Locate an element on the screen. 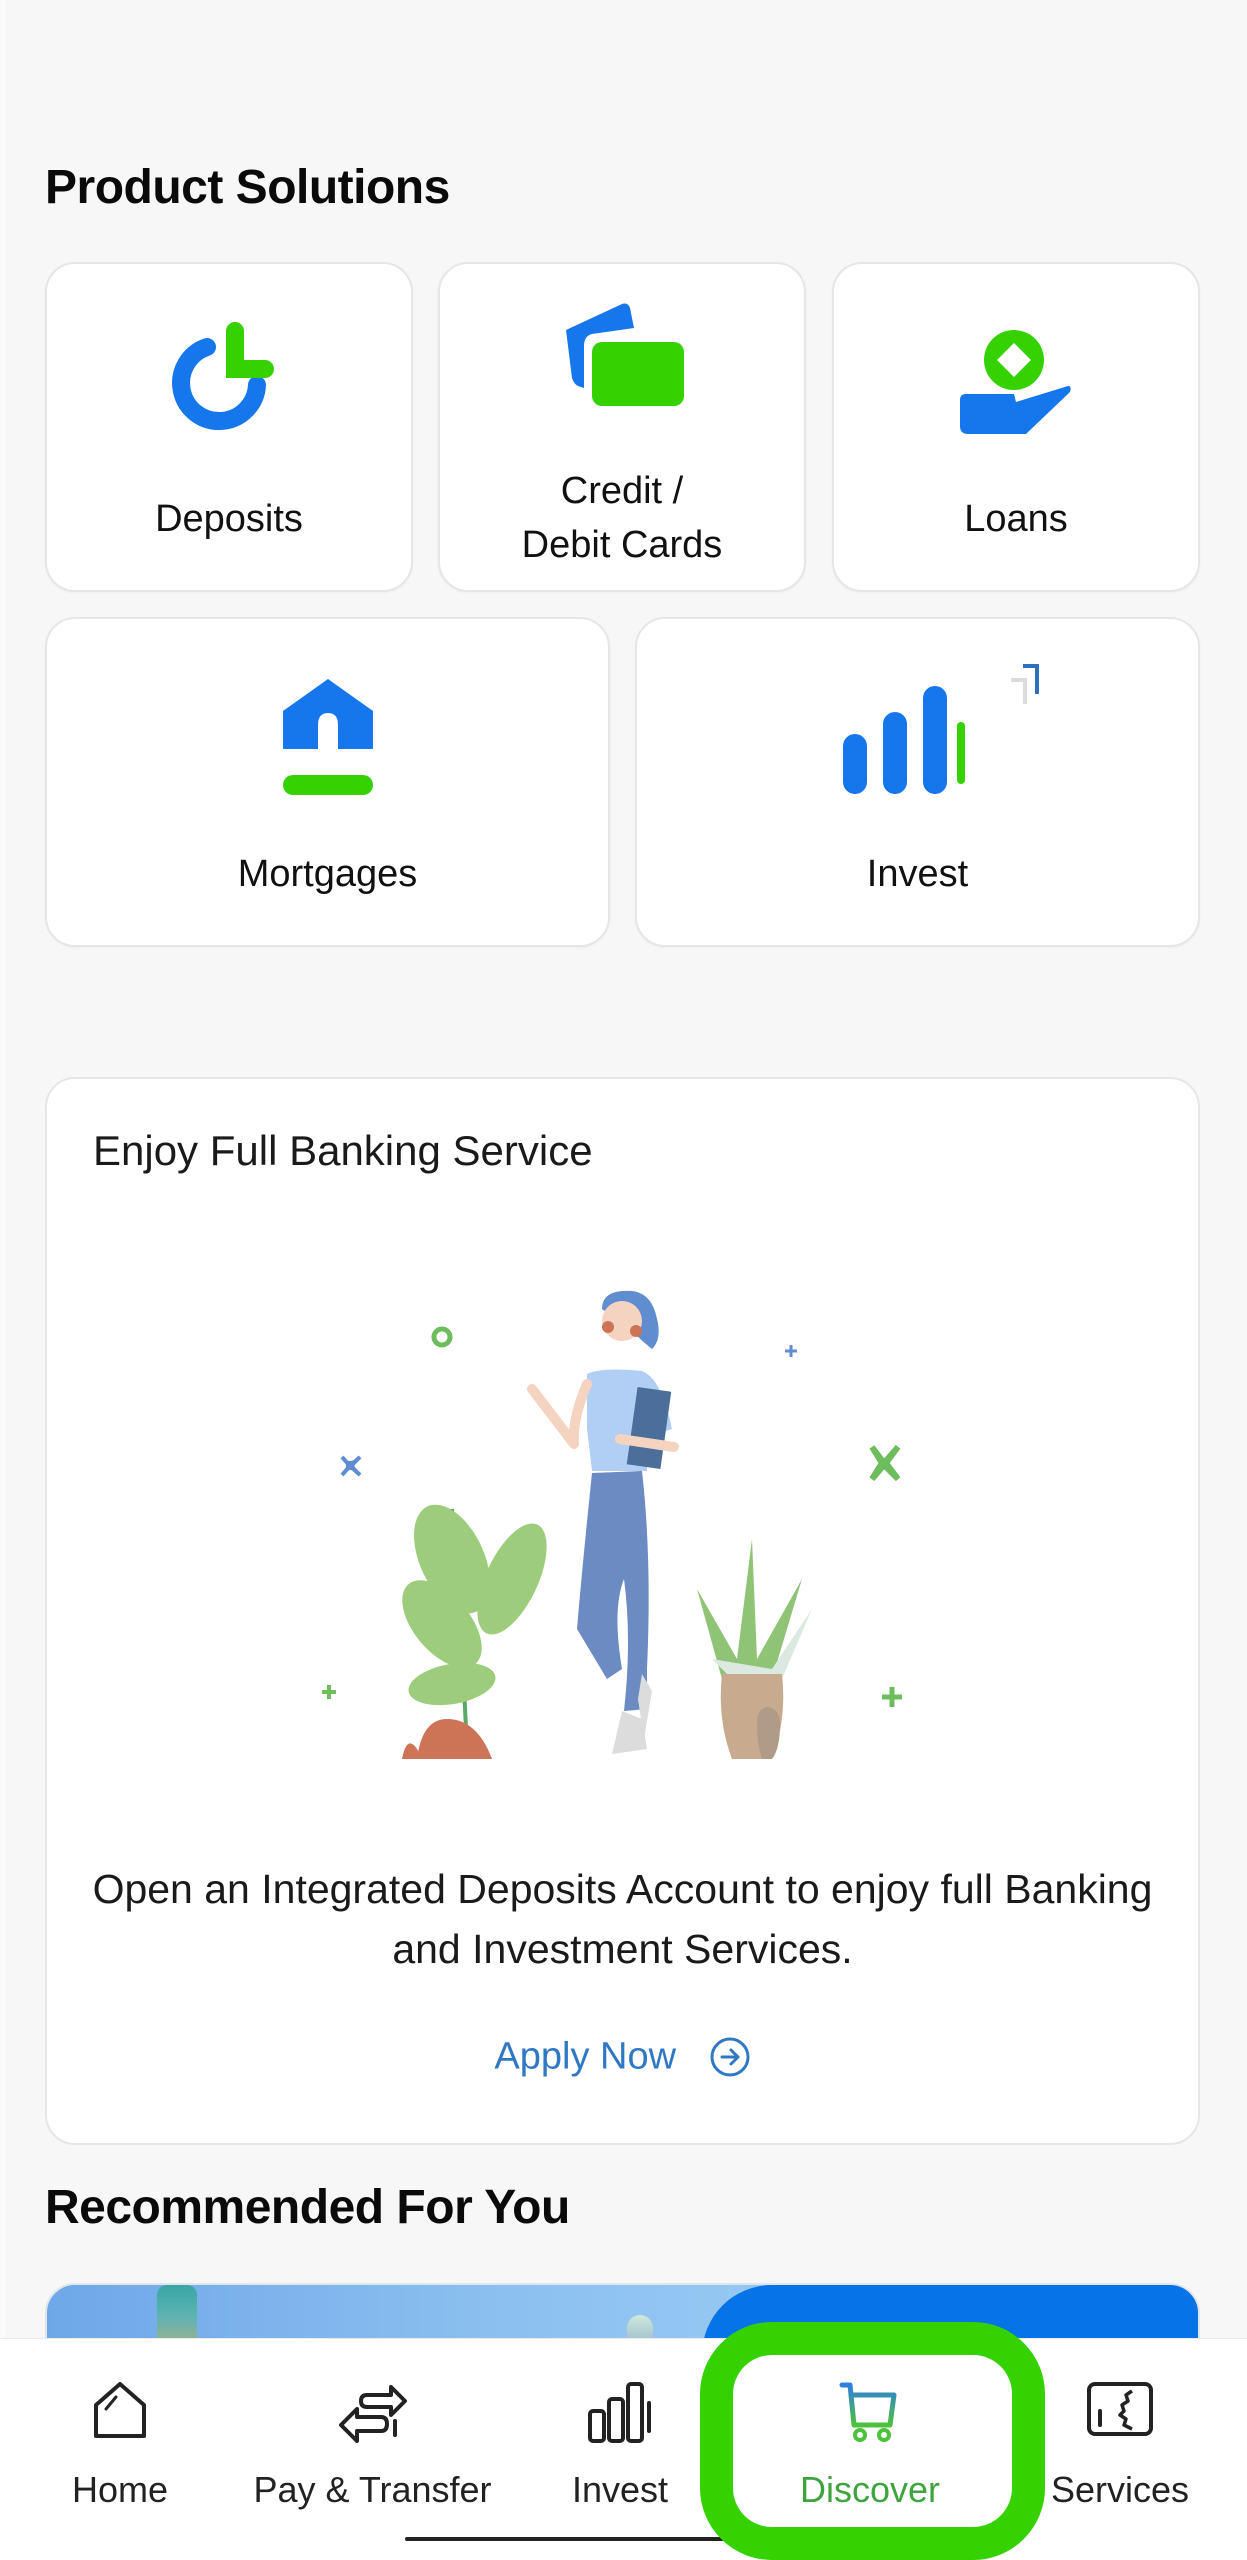 This screenshot has height=2560, width=1247. recommended-title: Recommended For You is located at coordinates (307, 2207).